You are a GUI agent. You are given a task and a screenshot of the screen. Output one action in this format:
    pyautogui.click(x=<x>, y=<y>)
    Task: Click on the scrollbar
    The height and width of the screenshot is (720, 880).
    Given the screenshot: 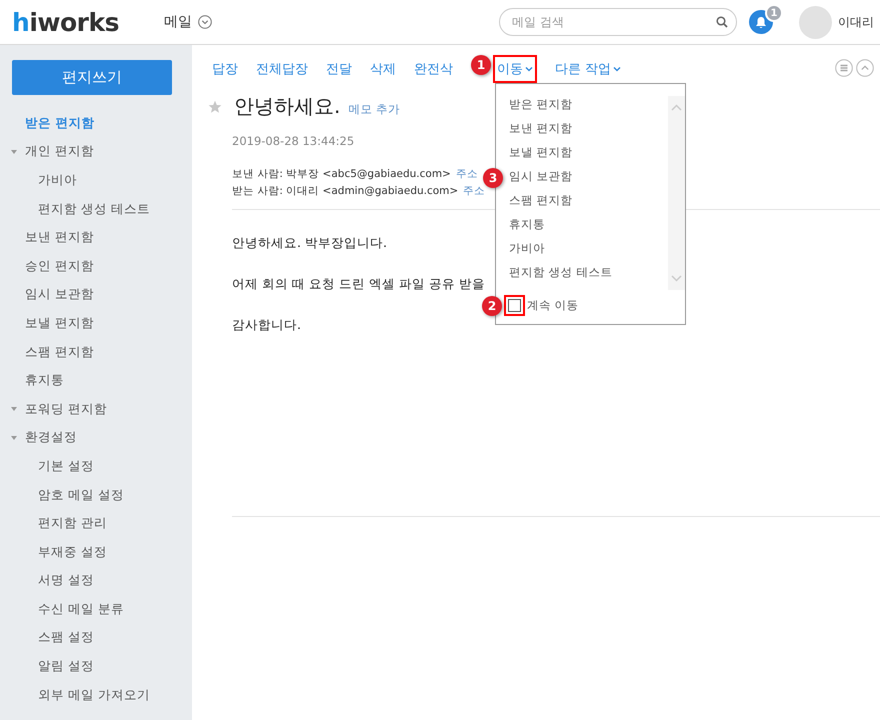 What is the action you would take?
    pyautogui.click(x=676, y=193)
    